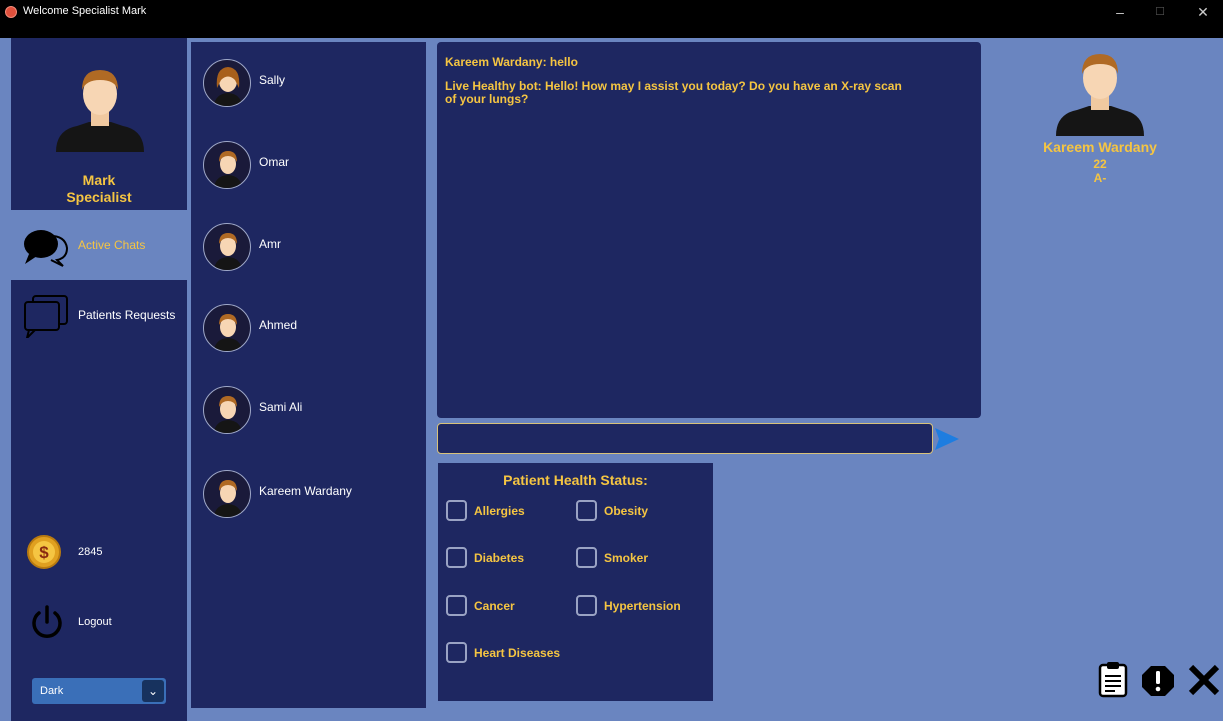 The image size is (1223, 721). I want to click on clipboard-icon, so click(1113, 679).